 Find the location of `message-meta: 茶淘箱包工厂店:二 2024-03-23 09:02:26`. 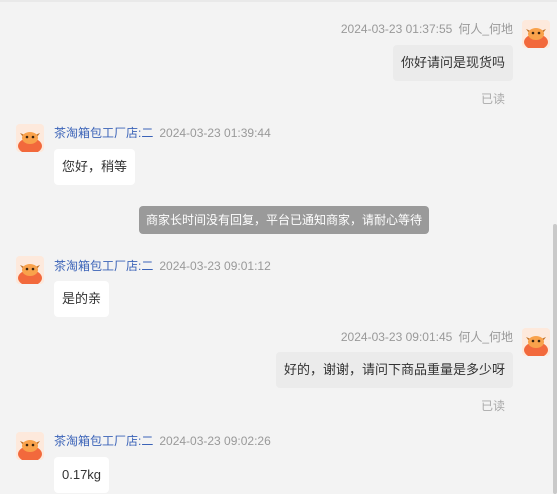

message-meta: 茶淘箱包工厂店:二 2024-03-23 09:02:26 is located at coordinates (162, 440).